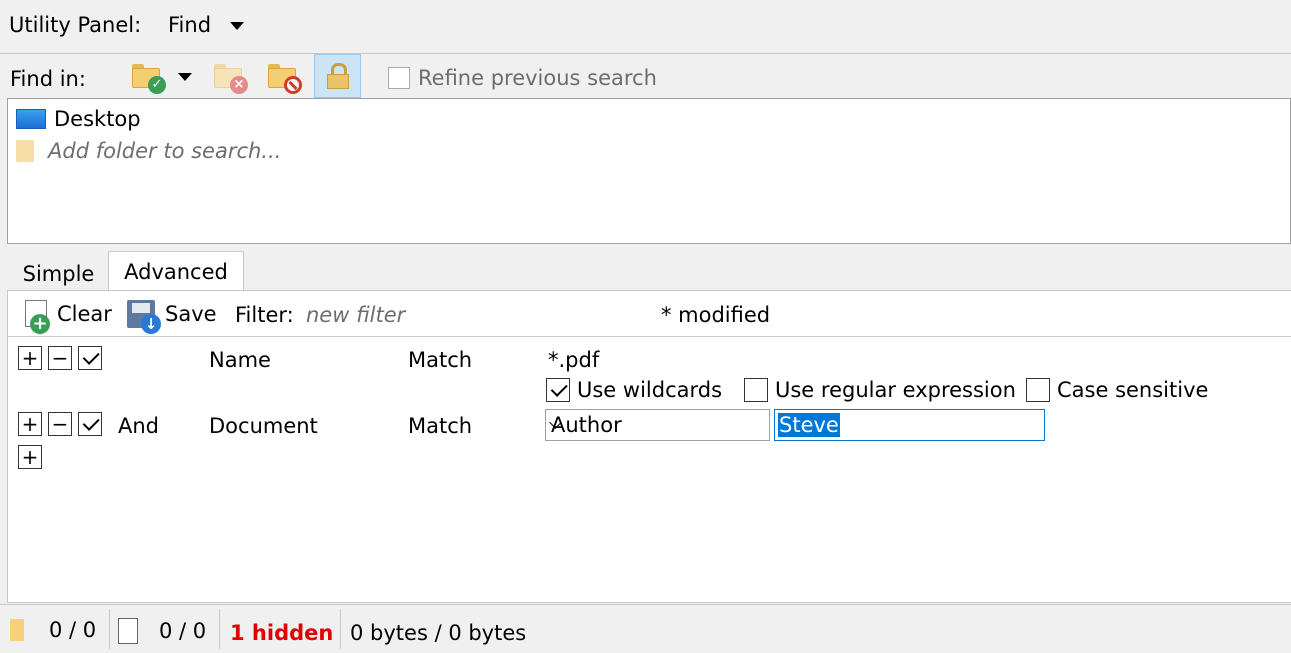  Describe the element at coordinates (657, 425) in the screenshot. I see `document-property-select: Author` at that location.